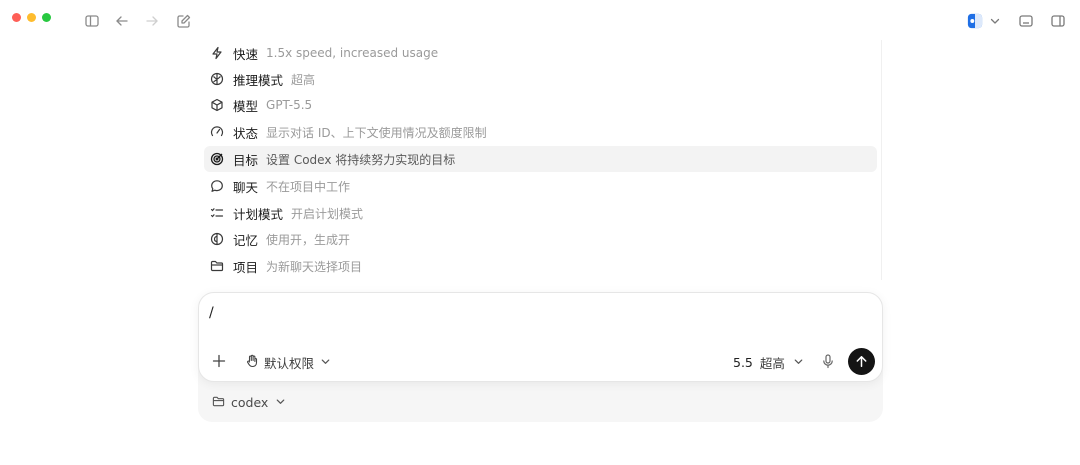 The image size is (1080, 465). I want to click on menu-item-fast: 快速 1.5x speed, increased usage, so click(540, 53).